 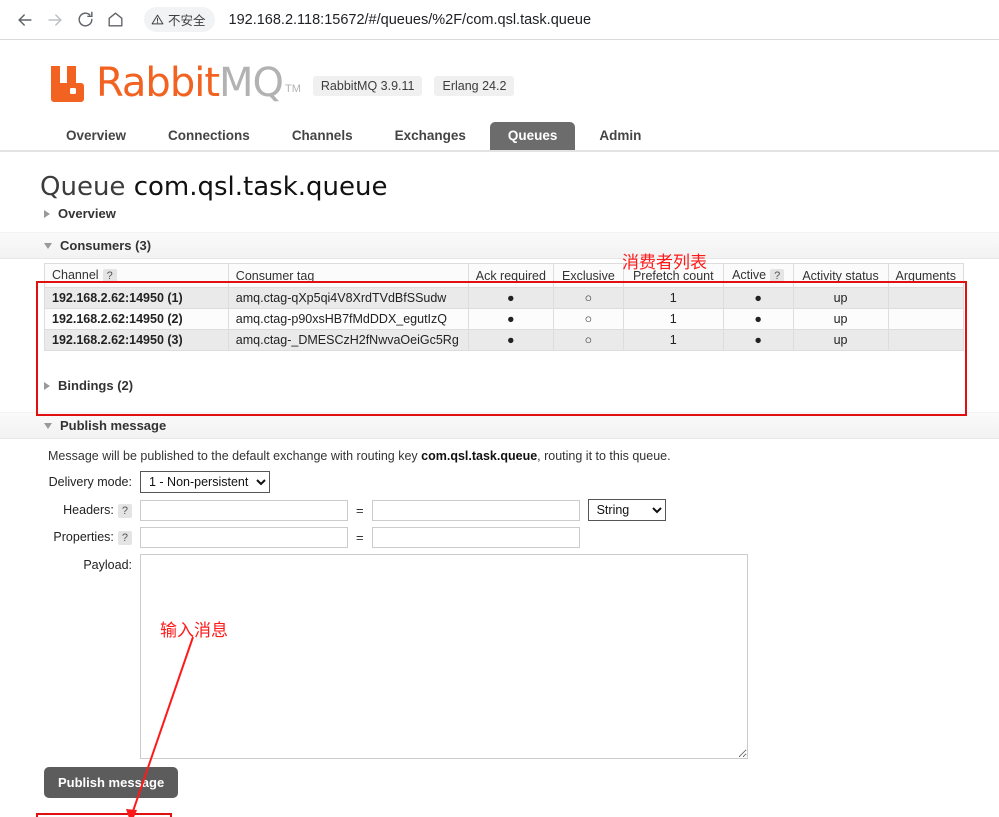 What do you see at coordinates (124, 538) in the screenshot?
I see `properties-help-icon: ?` at bounding box center [124, 538].